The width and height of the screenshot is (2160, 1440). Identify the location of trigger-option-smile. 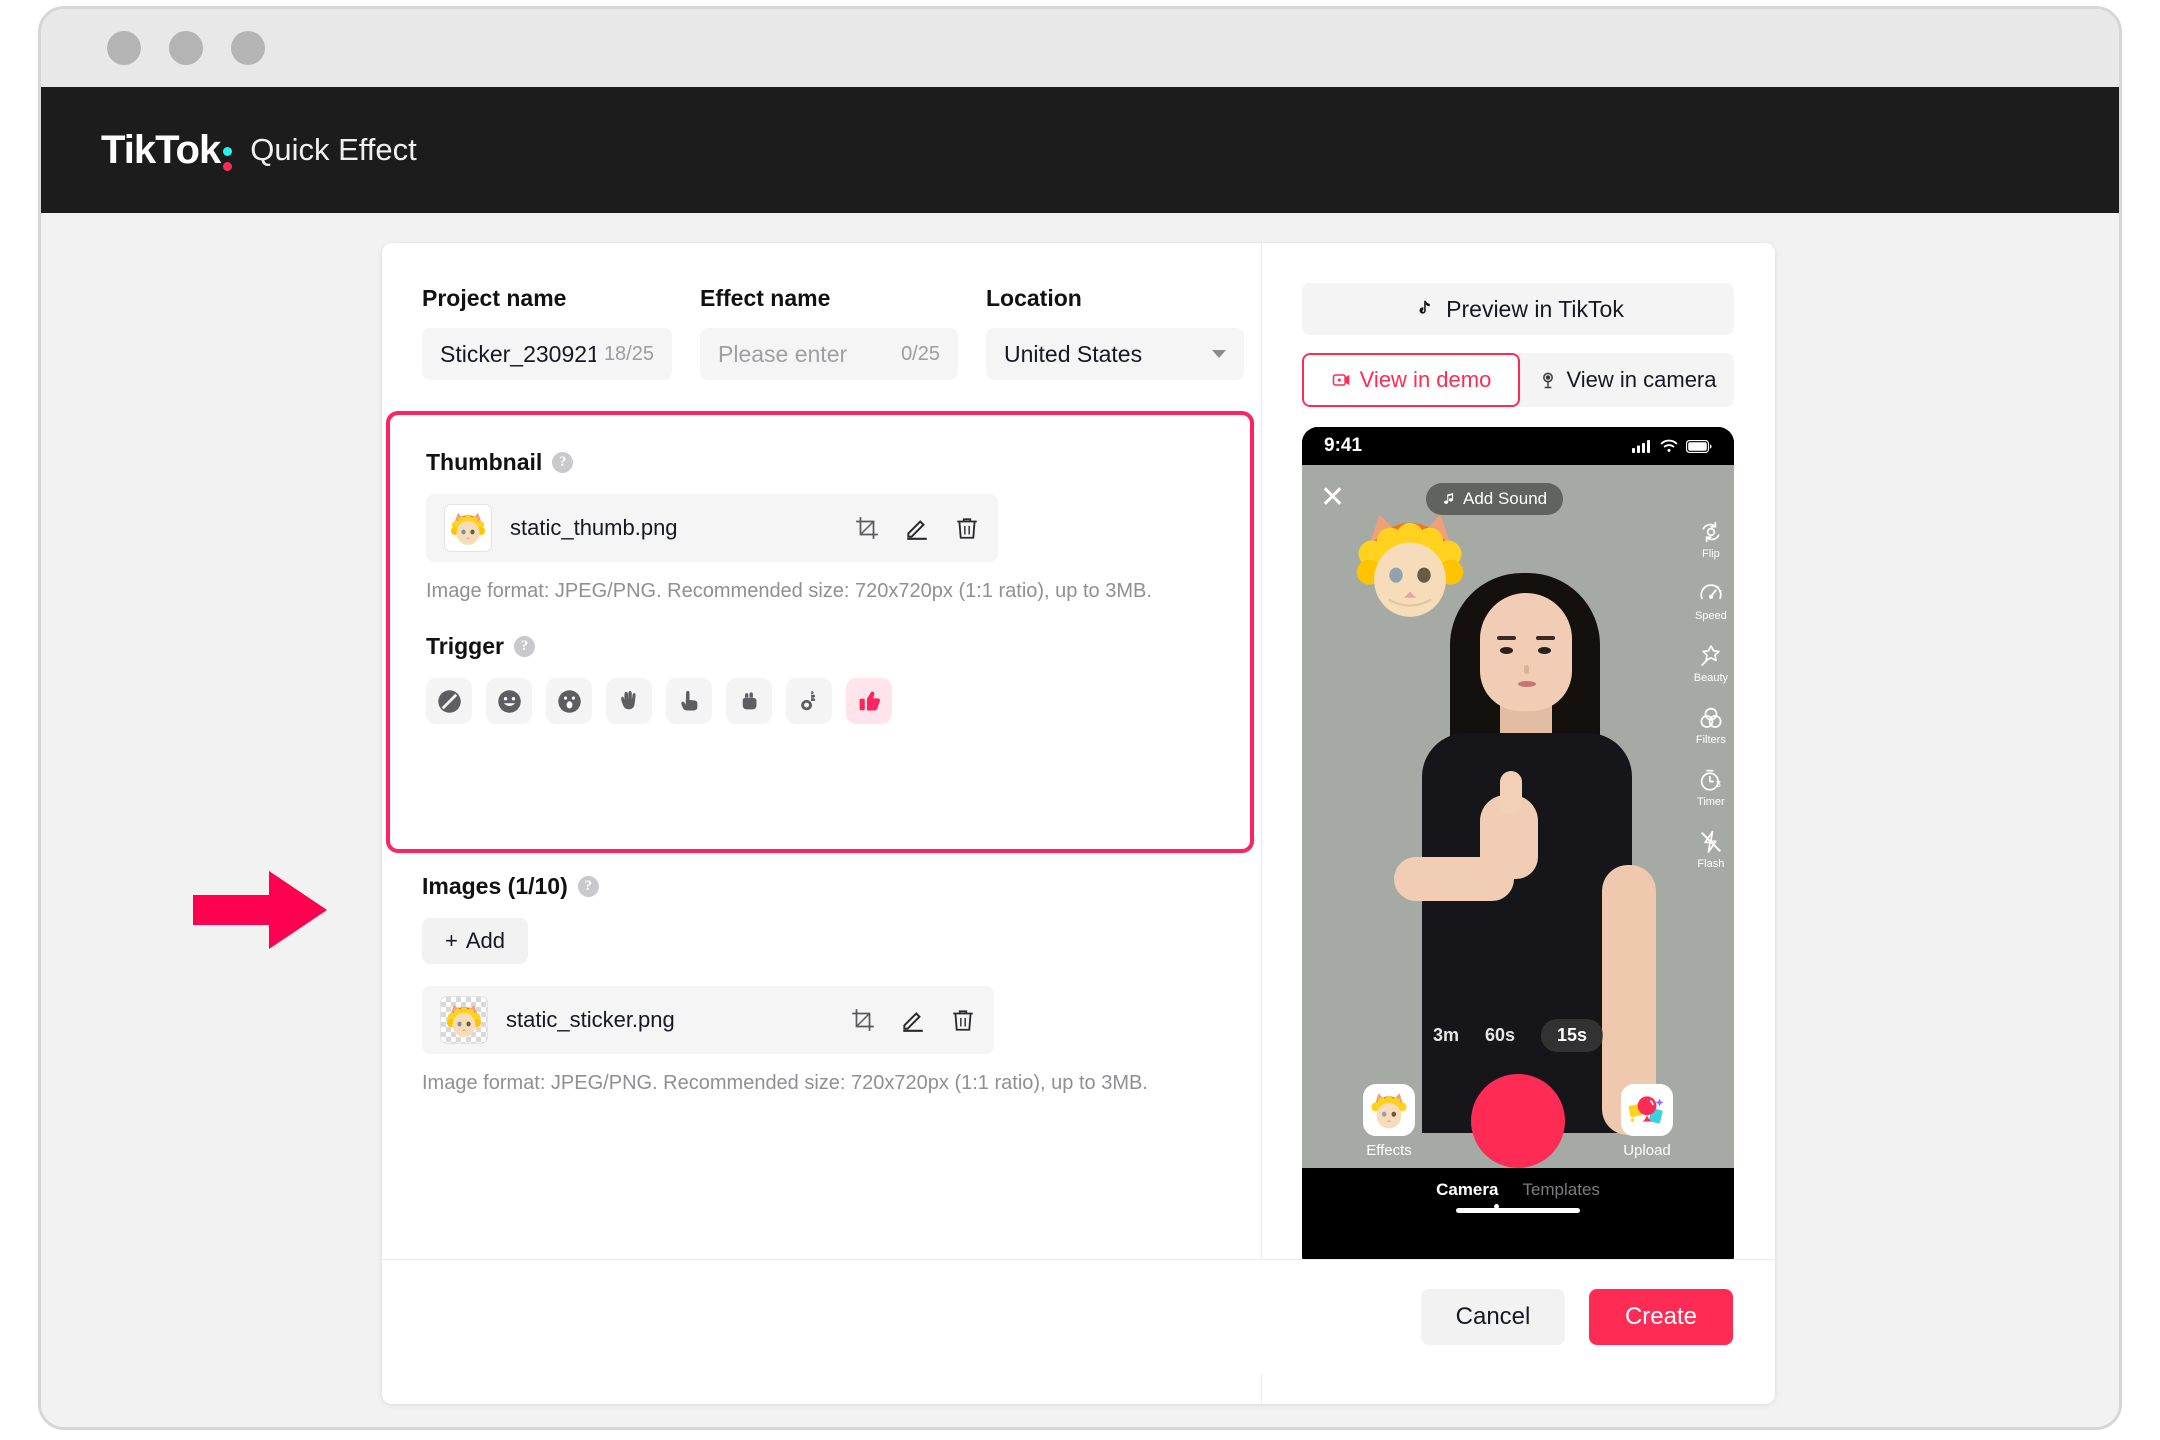
(509, 701).